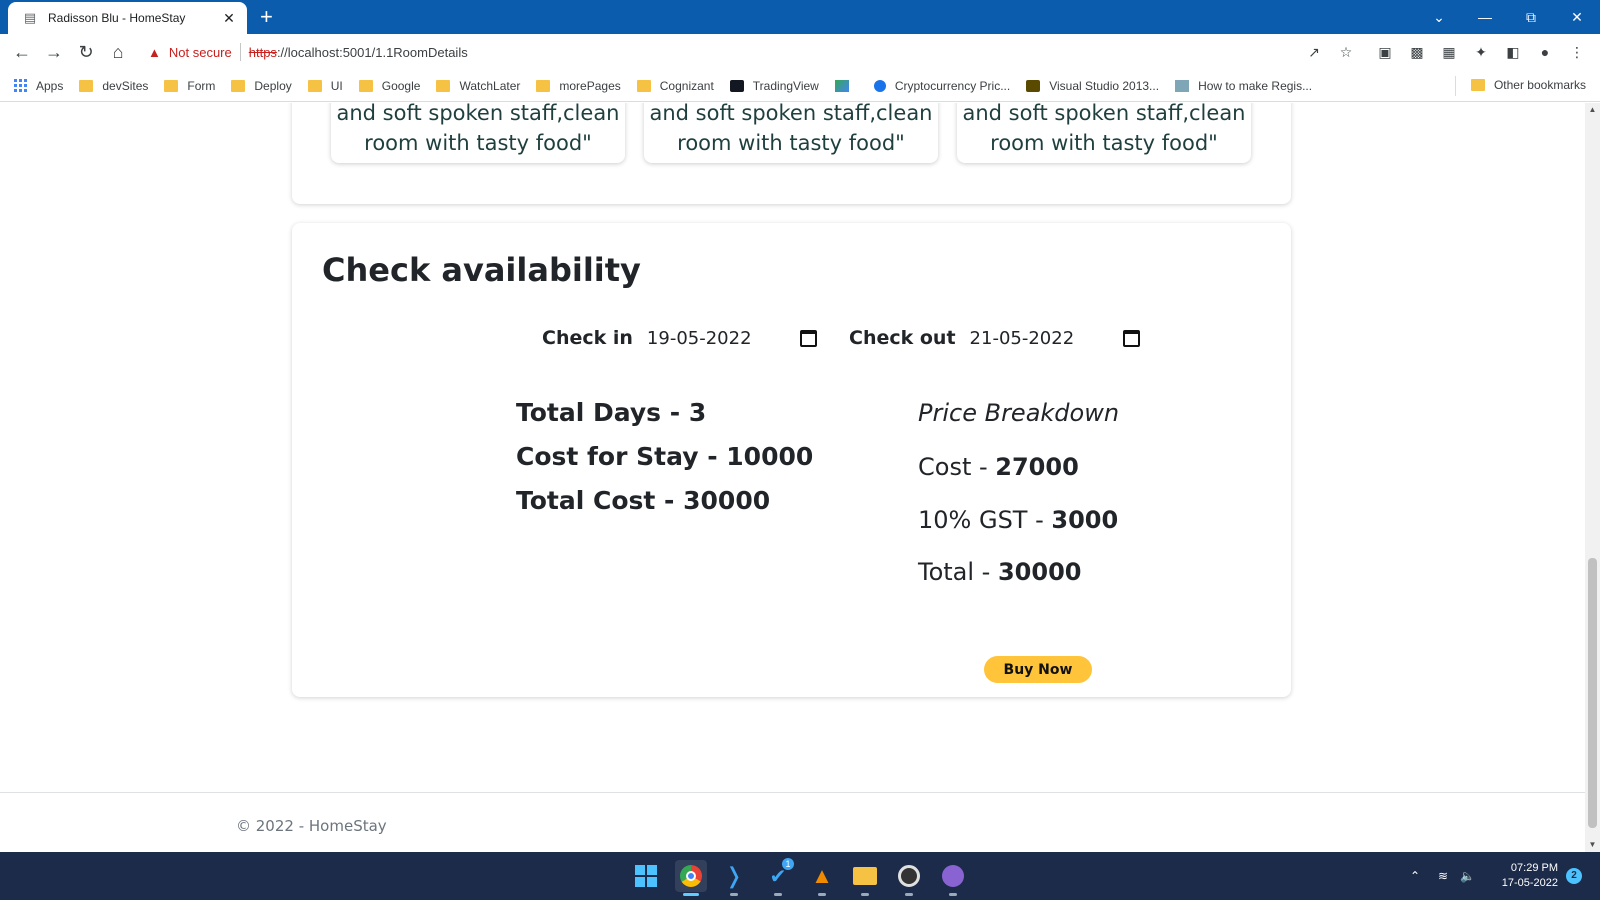  What do you see at coordinates (1038, 669) in the screenshot?
I see `buy-now-button: Buy Now` at bounding box center [1038, 669].